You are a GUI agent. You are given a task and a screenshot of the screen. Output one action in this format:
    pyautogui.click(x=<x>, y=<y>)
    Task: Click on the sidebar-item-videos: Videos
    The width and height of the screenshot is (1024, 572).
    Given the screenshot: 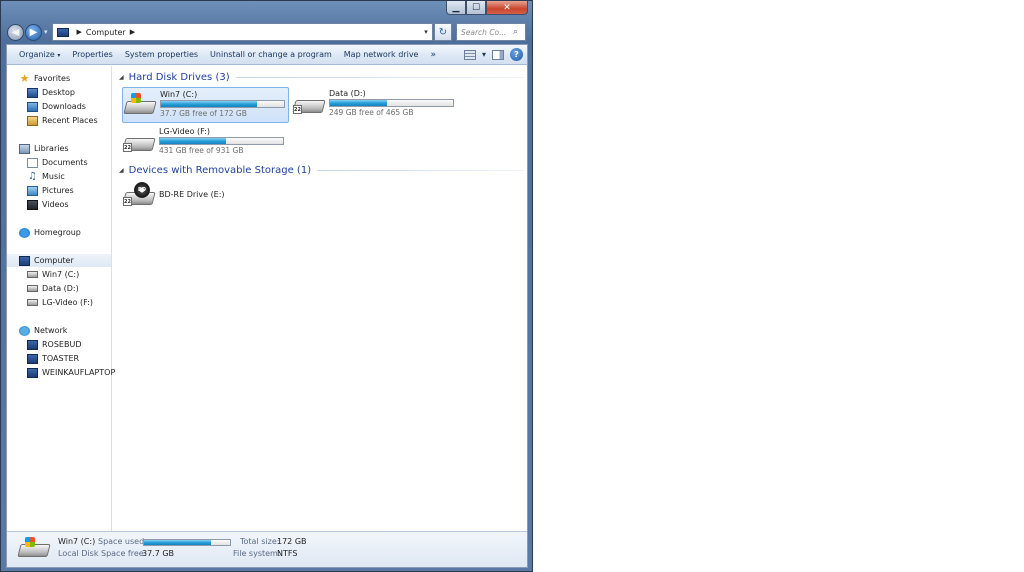 What is the action you would take?
    pyautogui.click(x=48, y=204)
    